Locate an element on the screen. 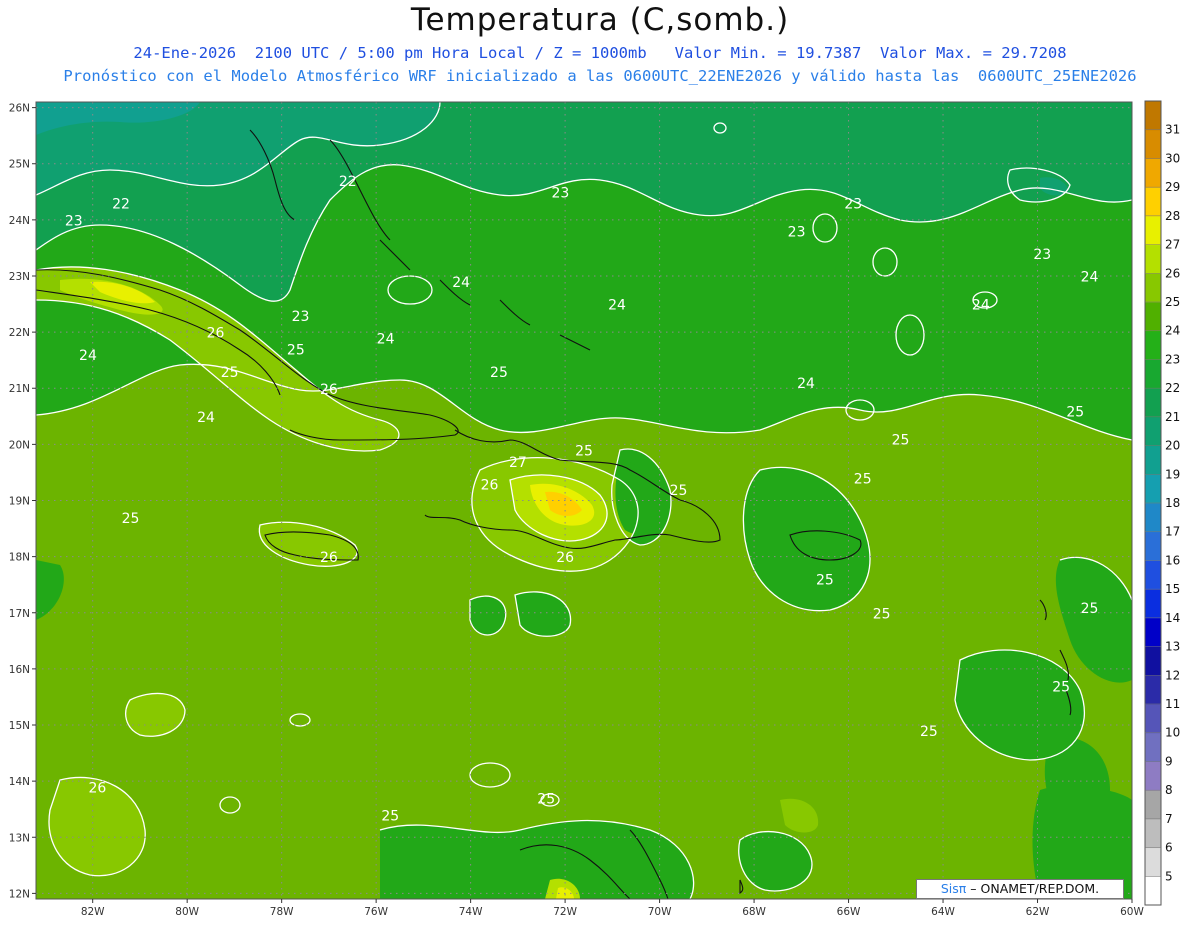  lat-tick-label: 21N is located at coordinates (19, 389).